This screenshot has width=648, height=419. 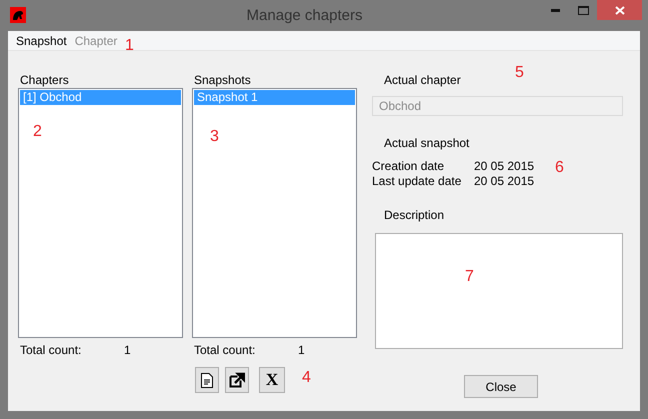 I want to click on annotation-number: 3, so click(x=214, y=137).